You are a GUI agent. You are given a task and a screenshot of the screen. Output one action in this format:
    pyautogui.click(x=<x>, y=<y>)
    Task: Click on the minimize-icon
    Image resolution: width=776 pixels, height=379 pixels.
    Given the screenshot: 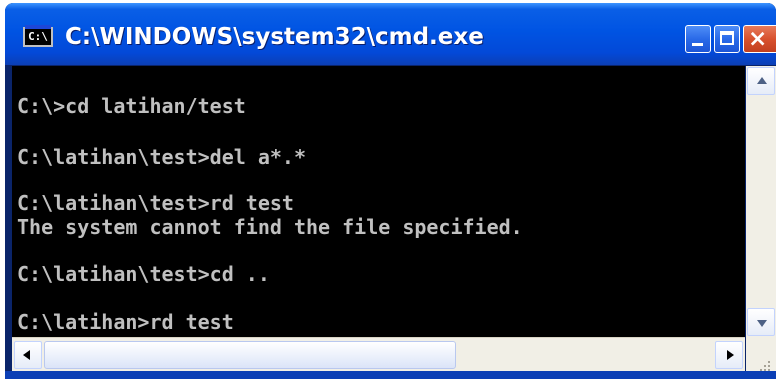 What is the action you would take?
    pyautogui.click(x=697, y=44)
    